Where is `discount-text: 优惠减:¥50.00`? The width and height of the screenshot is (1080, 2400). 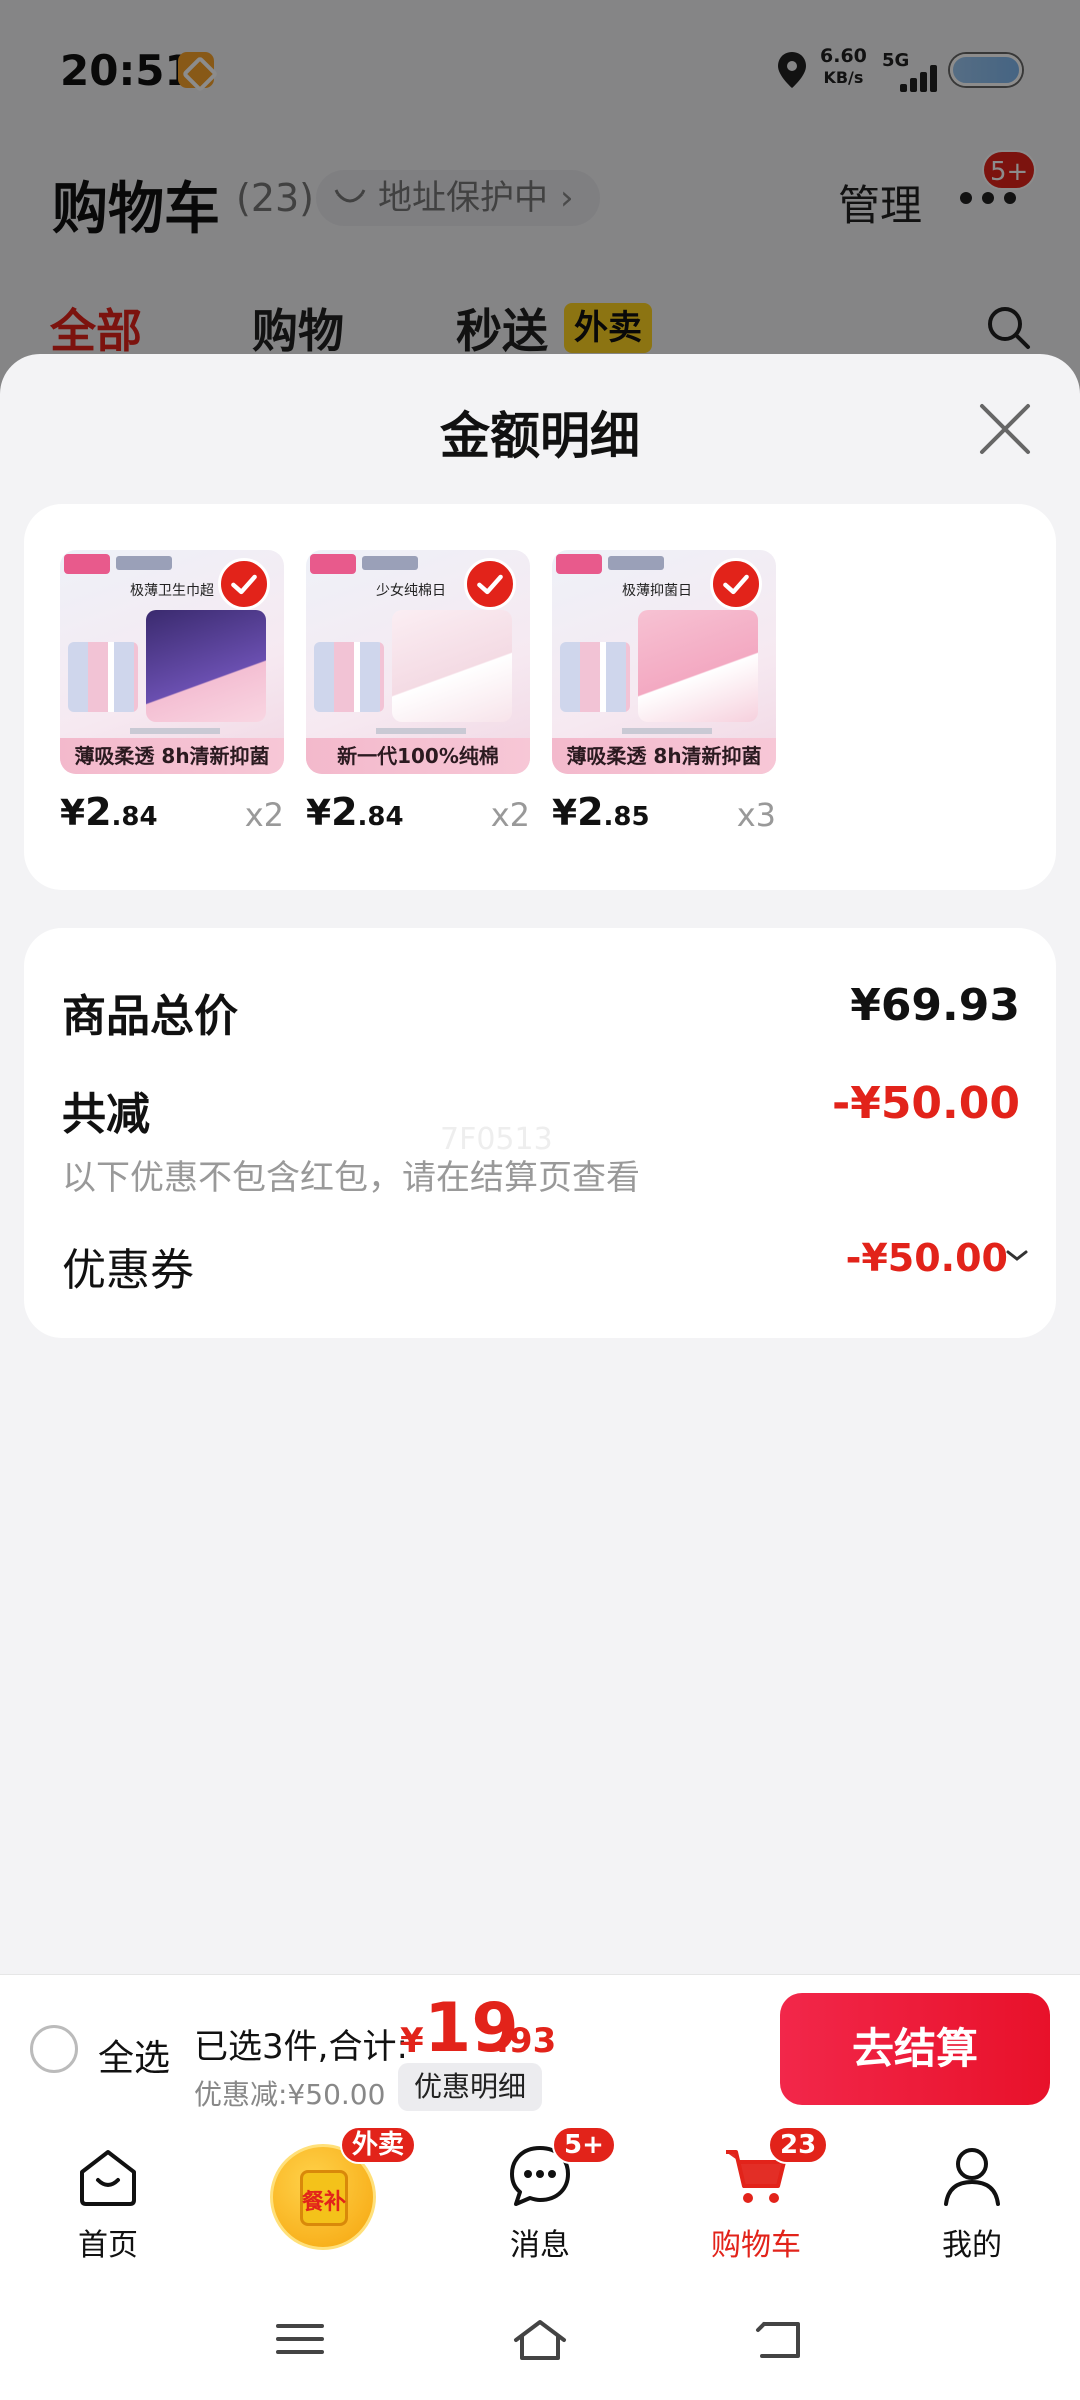
discount-text: 优惠减:¥50.00 is located at coordinates (290, 2094).